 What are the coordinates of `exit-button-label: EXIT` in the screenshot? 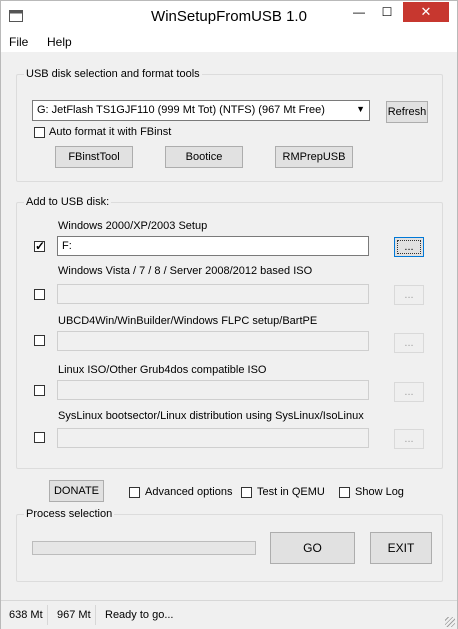 It's located at (401, 548).